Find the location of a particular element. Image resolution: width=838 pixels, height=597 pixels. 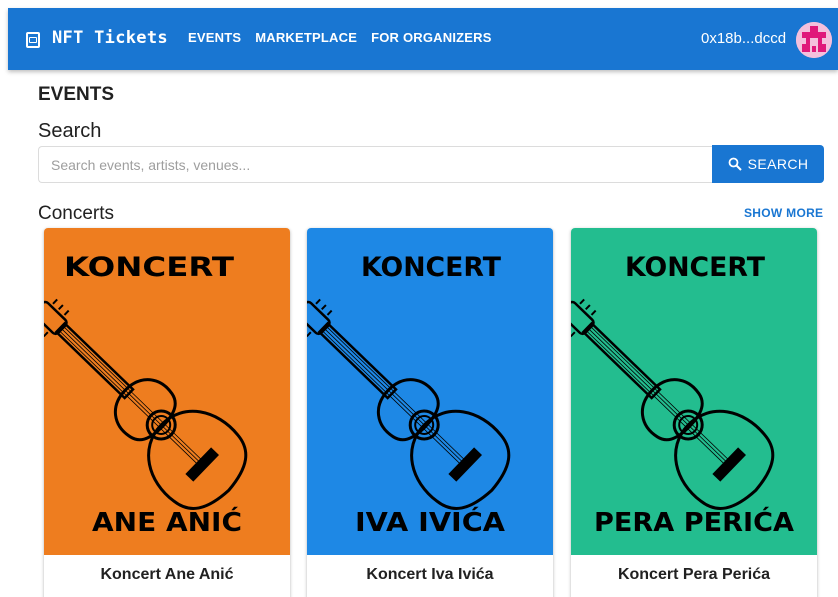

nav-events: EVENTS is located at coordinates (214, 37).